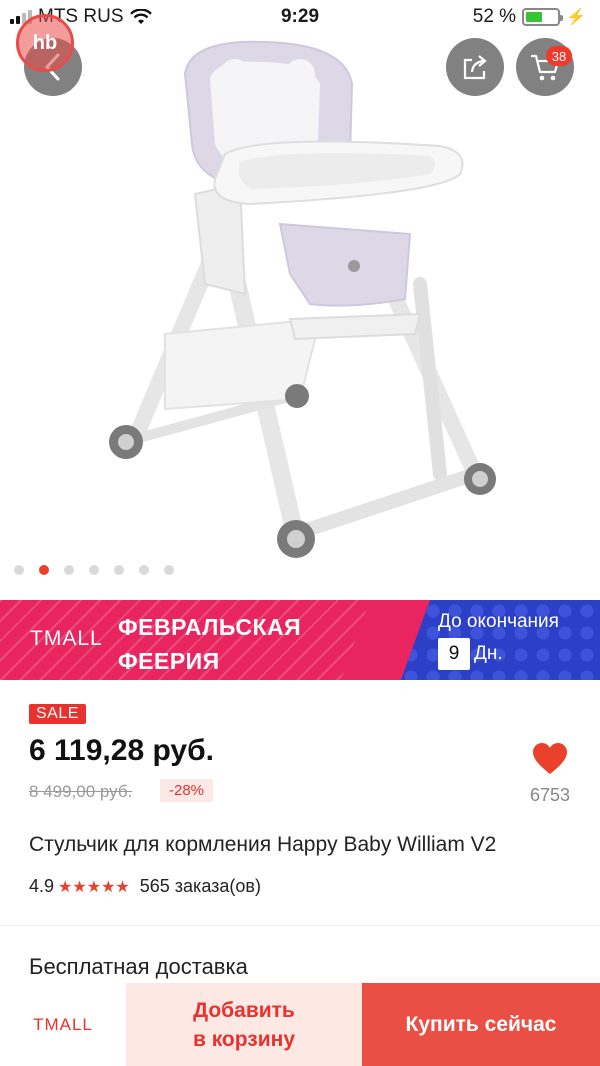 This screenshot has height=1066, width=600. I want to click on tmall-logo: TMALL, so click(66, 638).